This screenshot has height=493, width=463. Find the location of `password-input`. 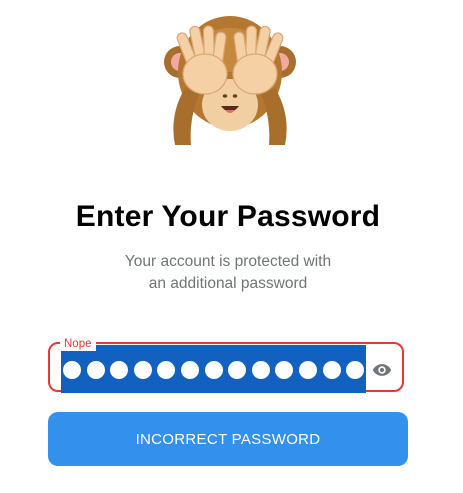

password-input is located at coordinates (214, 370).